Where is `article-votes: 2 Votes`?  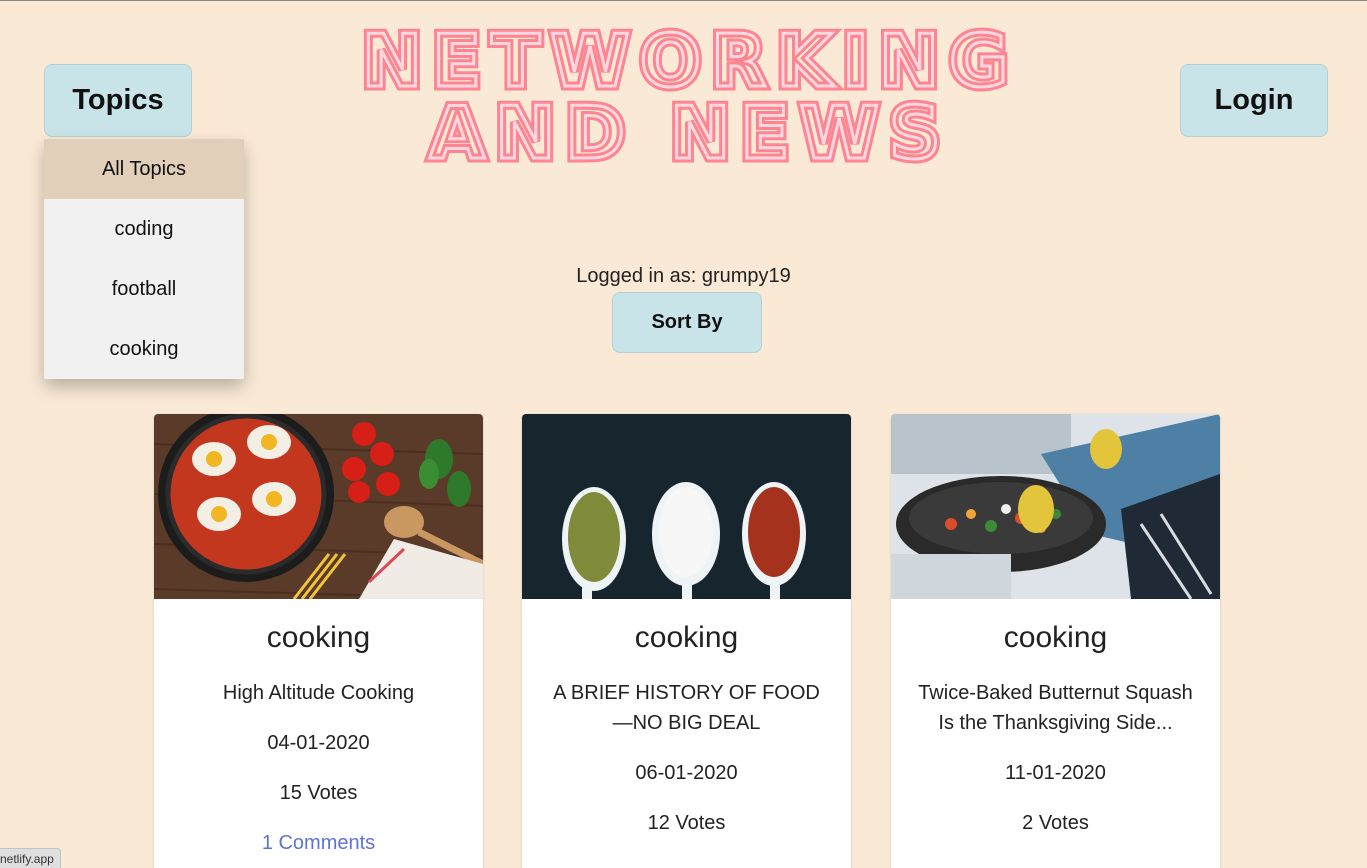
article-votes: 2 Votes is located at coordinates (1055, 823).